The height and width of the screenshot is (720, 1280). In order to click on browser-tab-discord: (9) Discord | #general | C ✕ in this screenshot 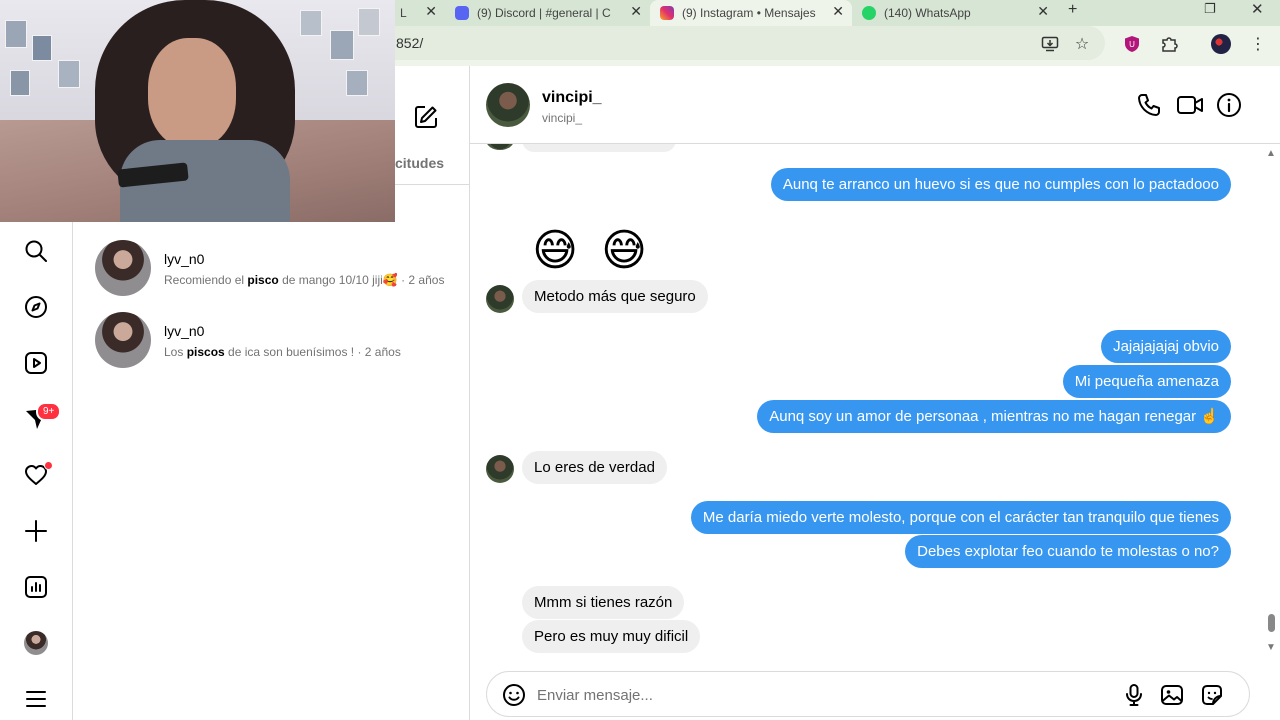, I will do `click(547, 13)`.